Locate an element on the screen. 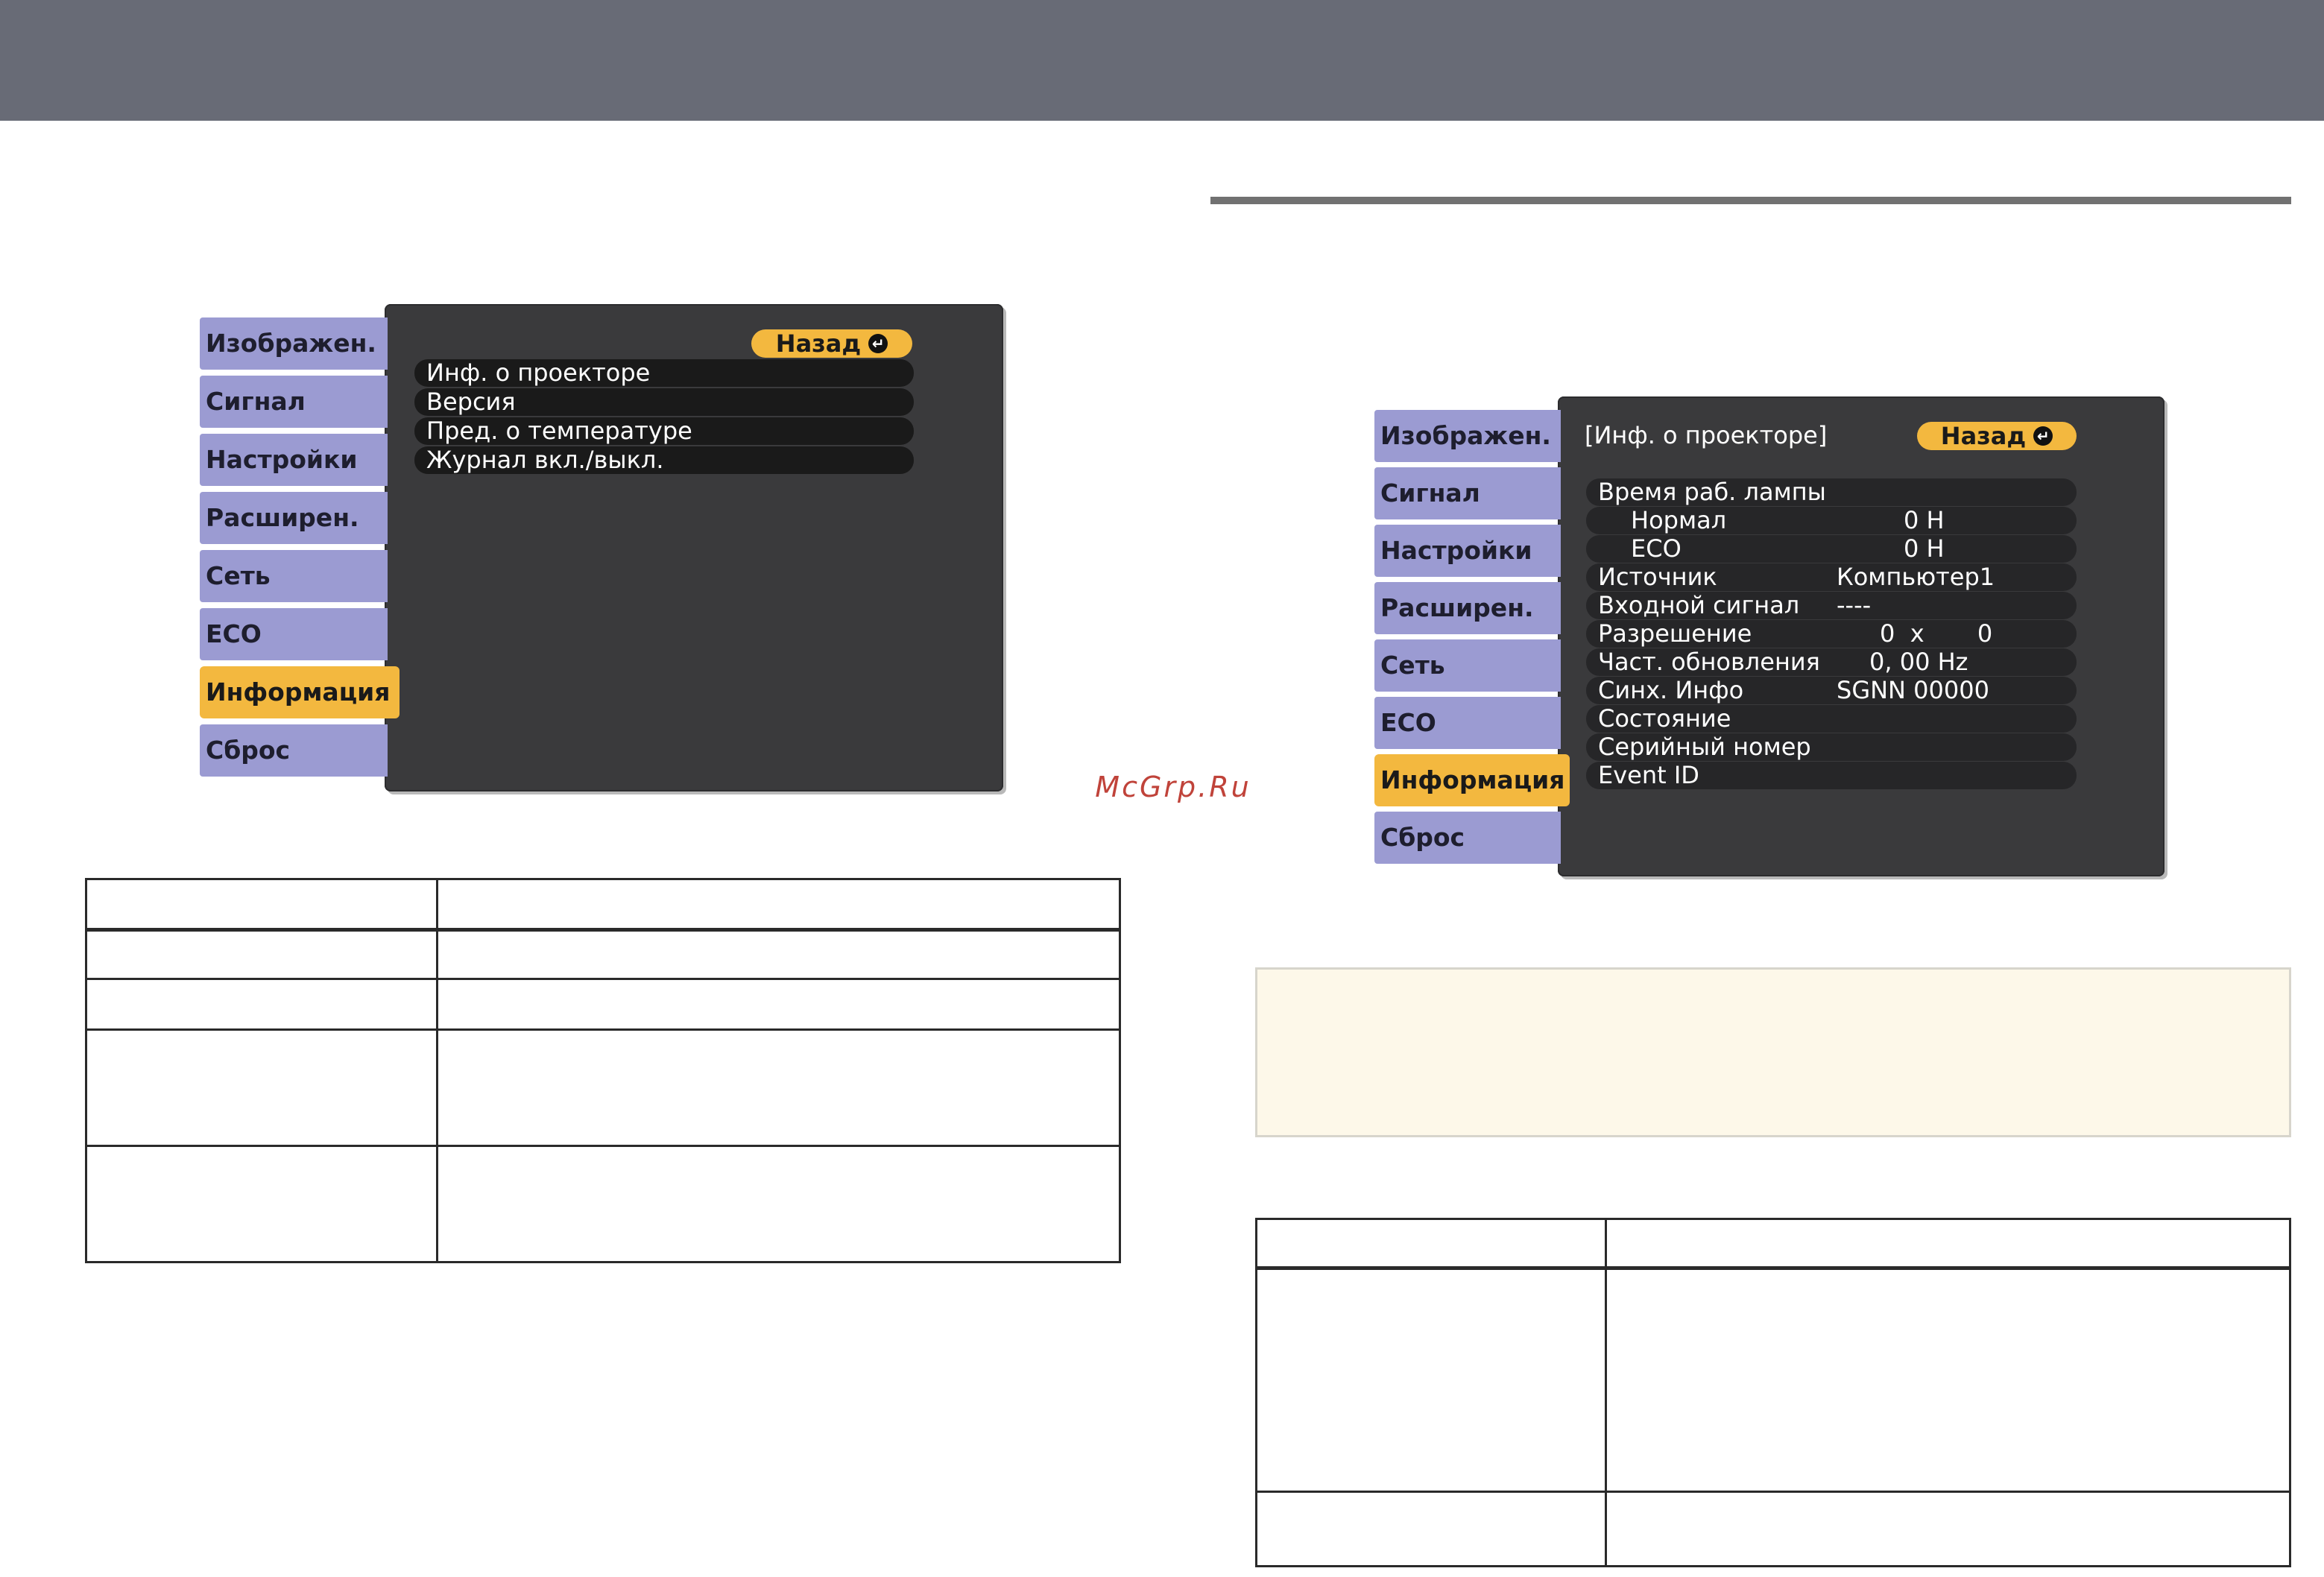 The height and width of the screenshot is (1577, 2324). note-box is located at coordinates (1773, 1052).